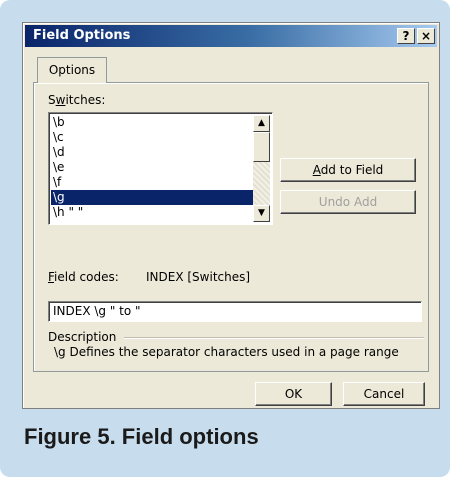 Image resolution: width=450 pixels, height=477 pixels. I want to click on help-button: ?, so click(406, 36).